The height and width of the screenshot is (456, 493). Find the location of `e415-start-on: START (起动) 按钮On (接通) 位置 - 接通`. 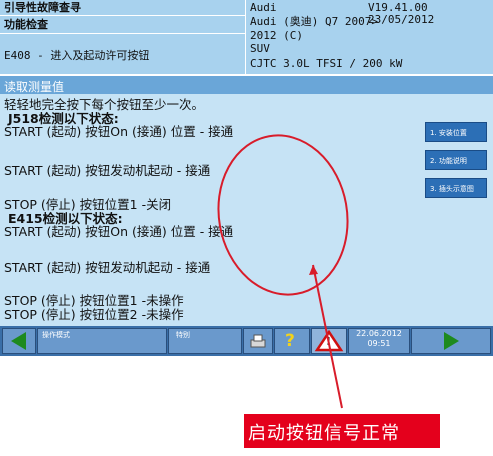

e415-start-on: START (起动) 按钮On (接通) 位置 - 接通 is located at coordinates (119, 231).